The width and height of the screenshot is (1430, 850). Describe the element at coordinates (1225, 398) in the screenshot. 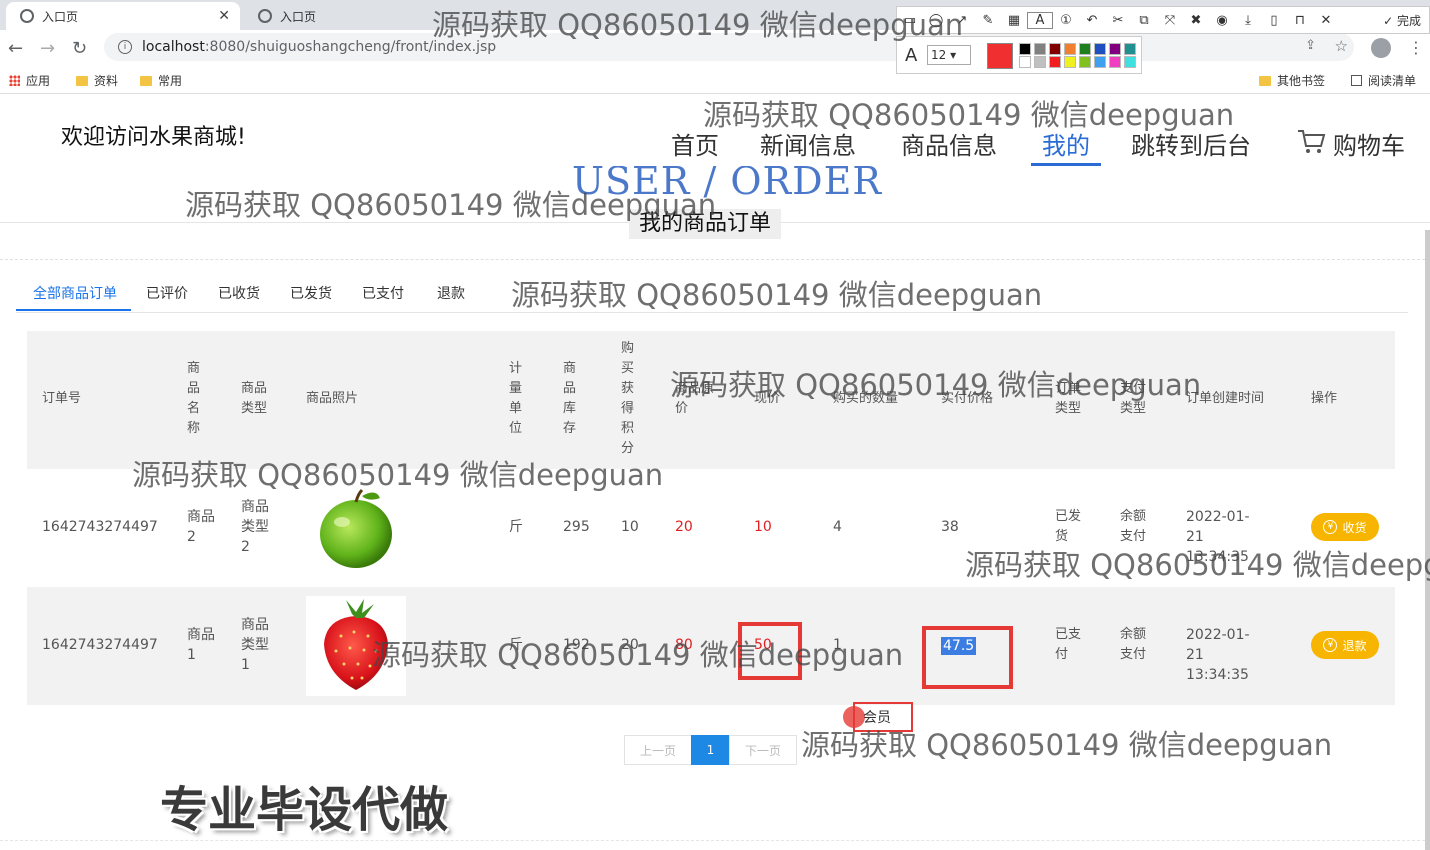

I see `col-created: 订单创建时间` at that location.